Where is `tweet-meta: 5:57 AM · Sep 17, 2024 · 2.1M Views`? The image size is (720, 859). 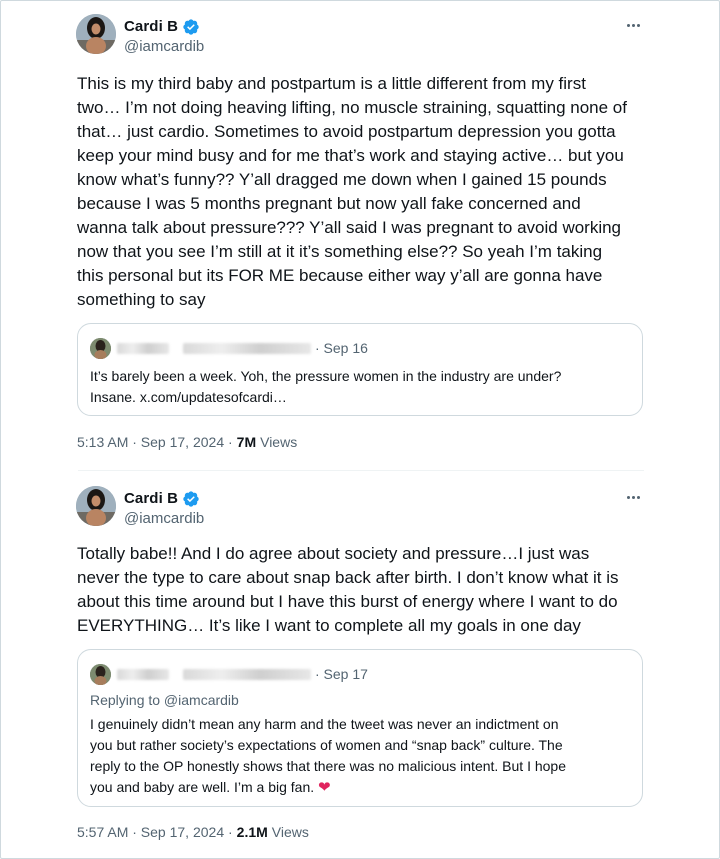 tweet-meta: 5:57 AM · Sep 17, 2024 · 2.1M Views is located at coordinates (193, 832).